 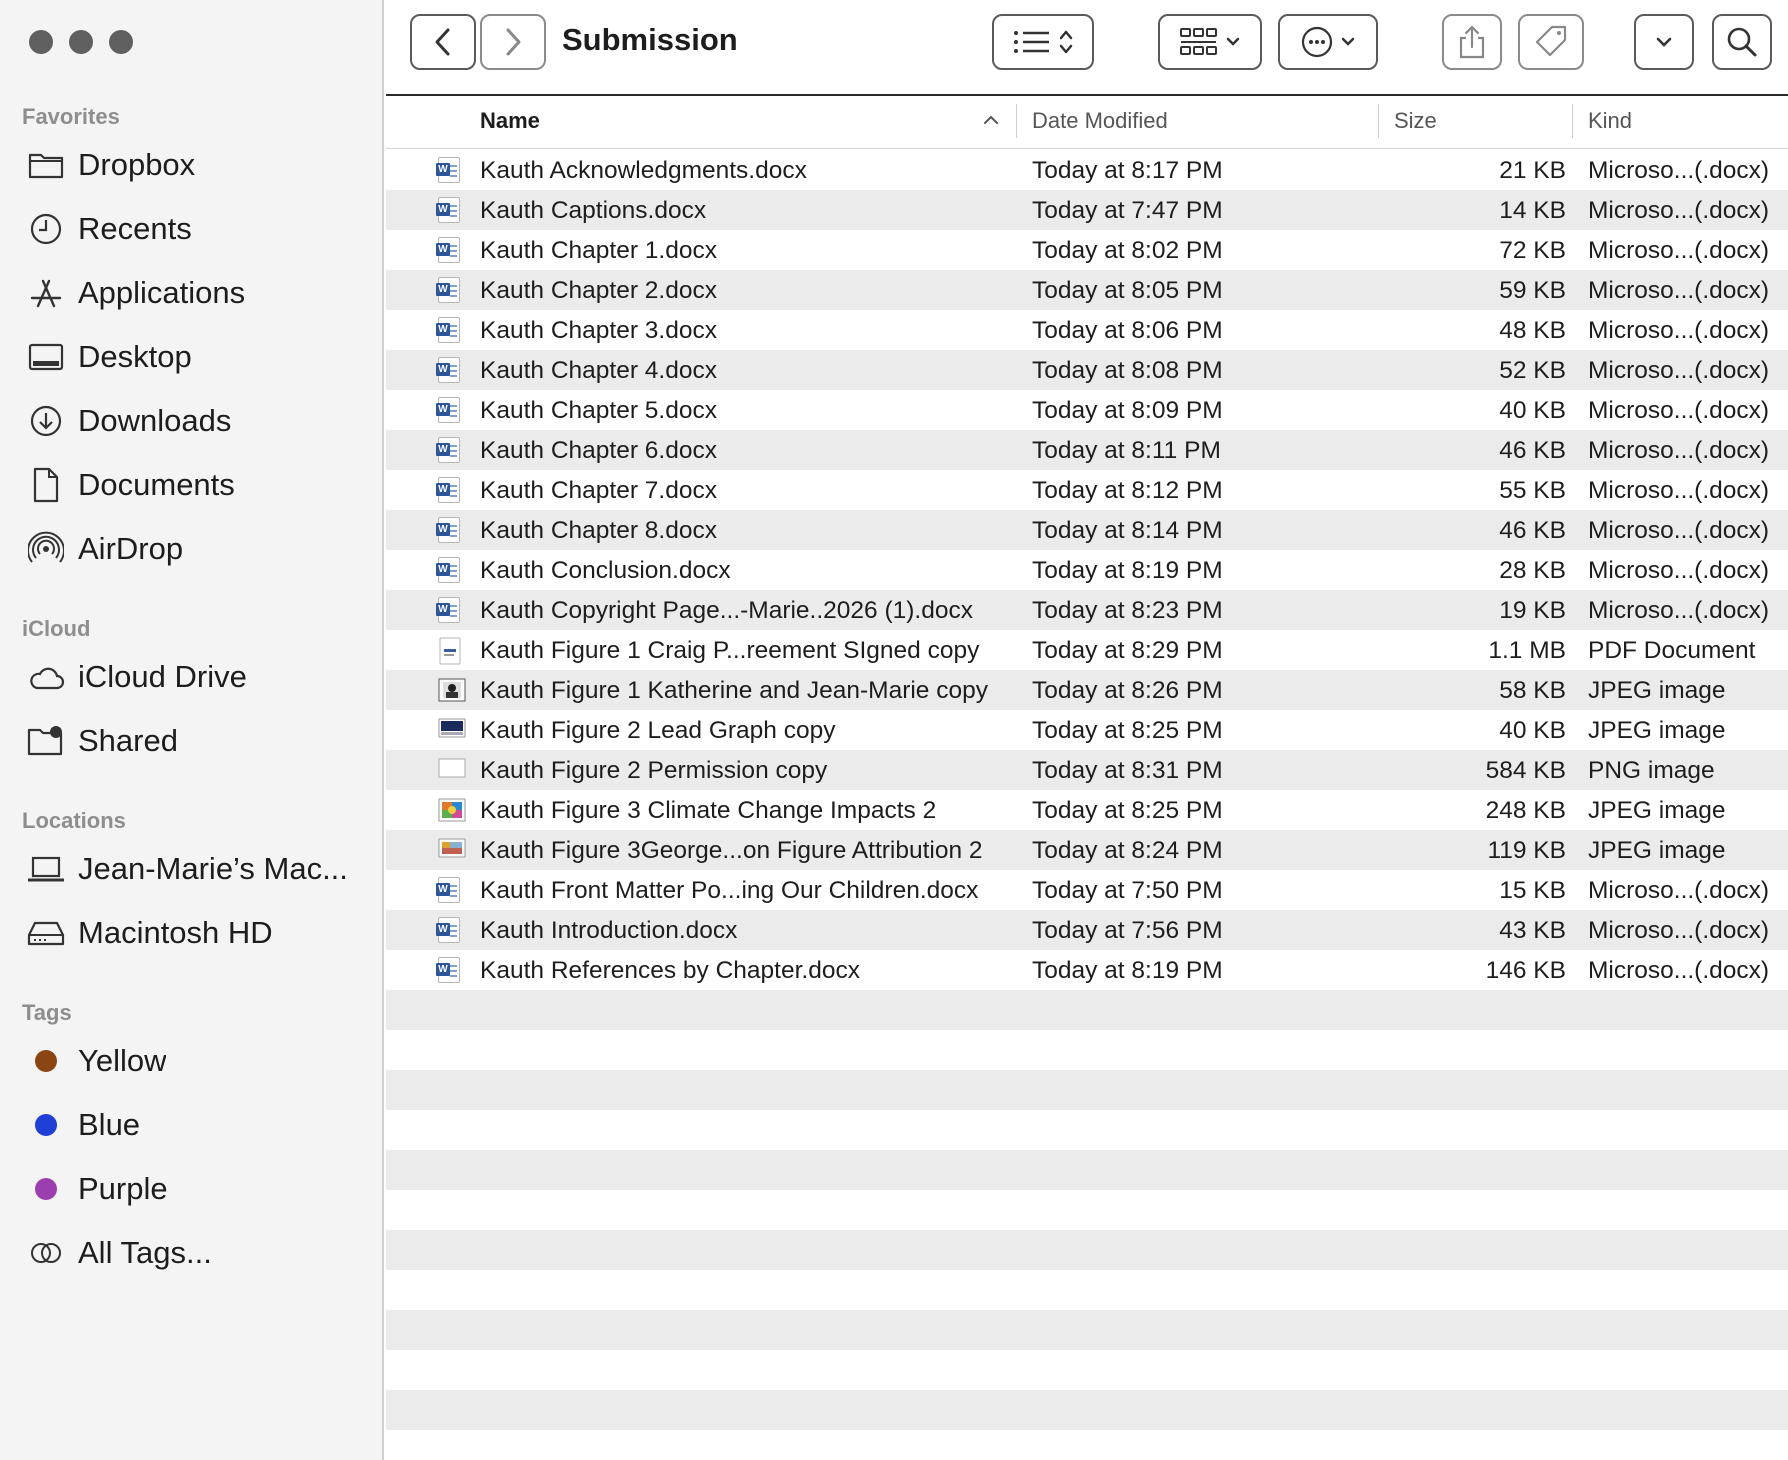 I want to click on file-date-modified: Today at 8:19 PM, so click(x=1127, y=570).